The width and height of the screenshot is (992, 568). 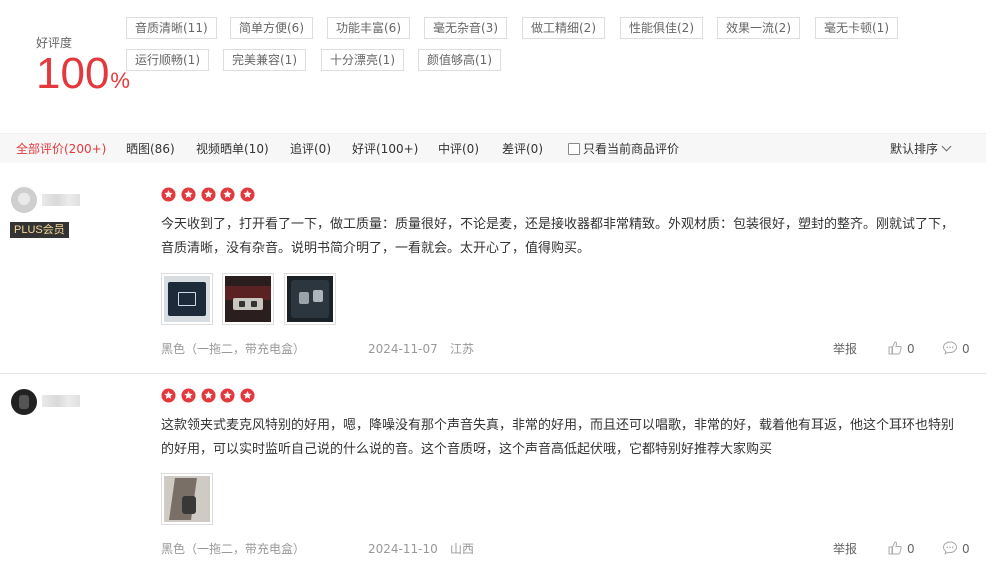 I want to click on review-meta: 黑色（一拖二，带充电盒） 2024-11-07 江苏 举报 0 0, so click(x=571, y=349).